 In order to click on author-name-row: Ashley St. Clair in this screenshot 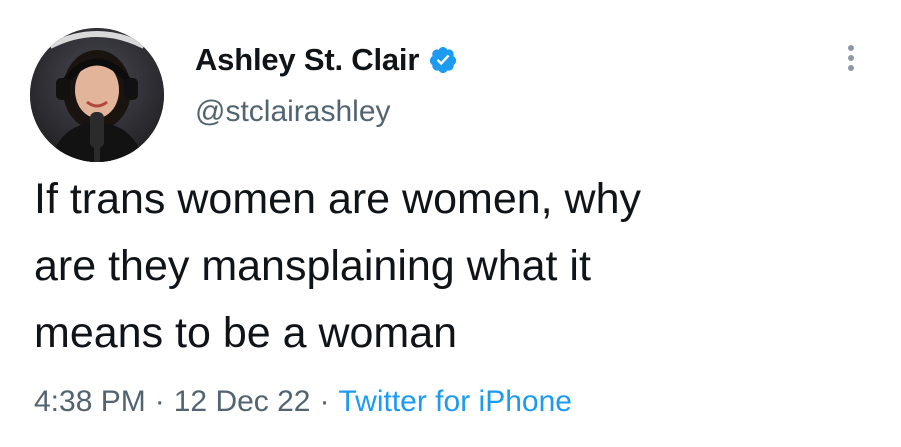, I will do `click(326, 60)`.